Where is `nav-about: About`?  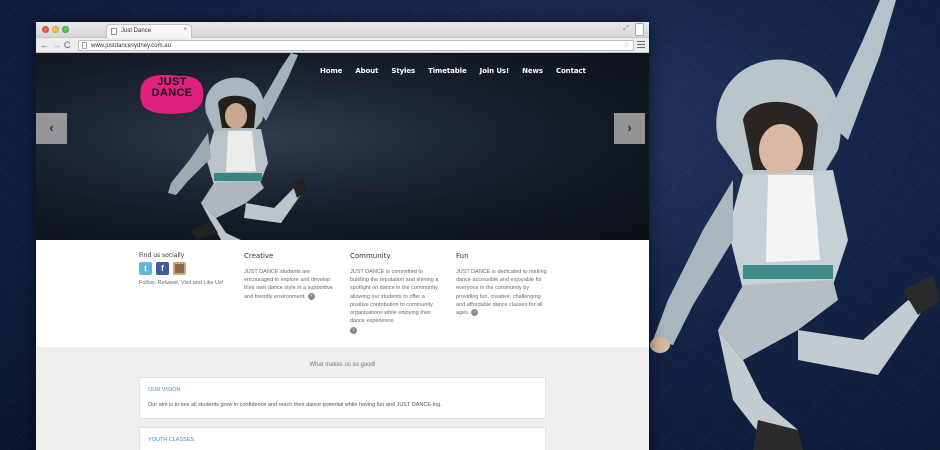 nav-about: About is located at coordinates (366, 71).